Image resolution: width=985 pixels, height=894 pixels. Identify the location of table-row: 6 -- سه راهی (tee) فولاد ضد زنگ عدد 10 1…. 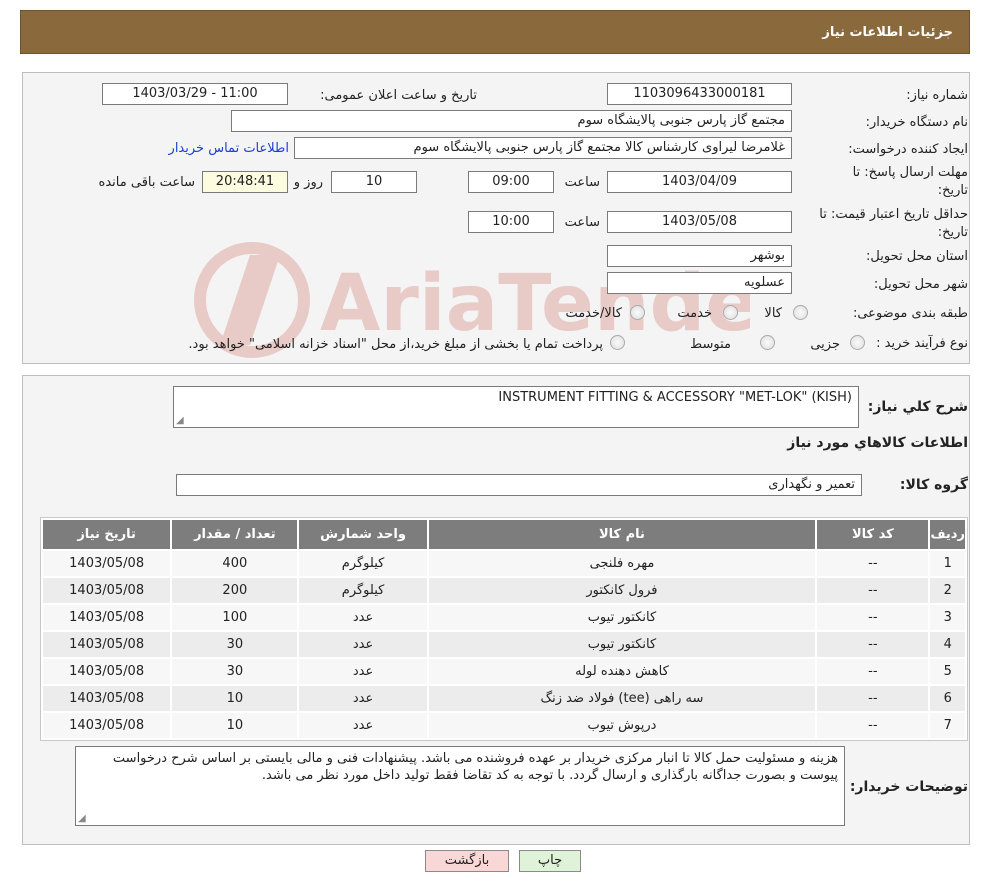
(504, 698).